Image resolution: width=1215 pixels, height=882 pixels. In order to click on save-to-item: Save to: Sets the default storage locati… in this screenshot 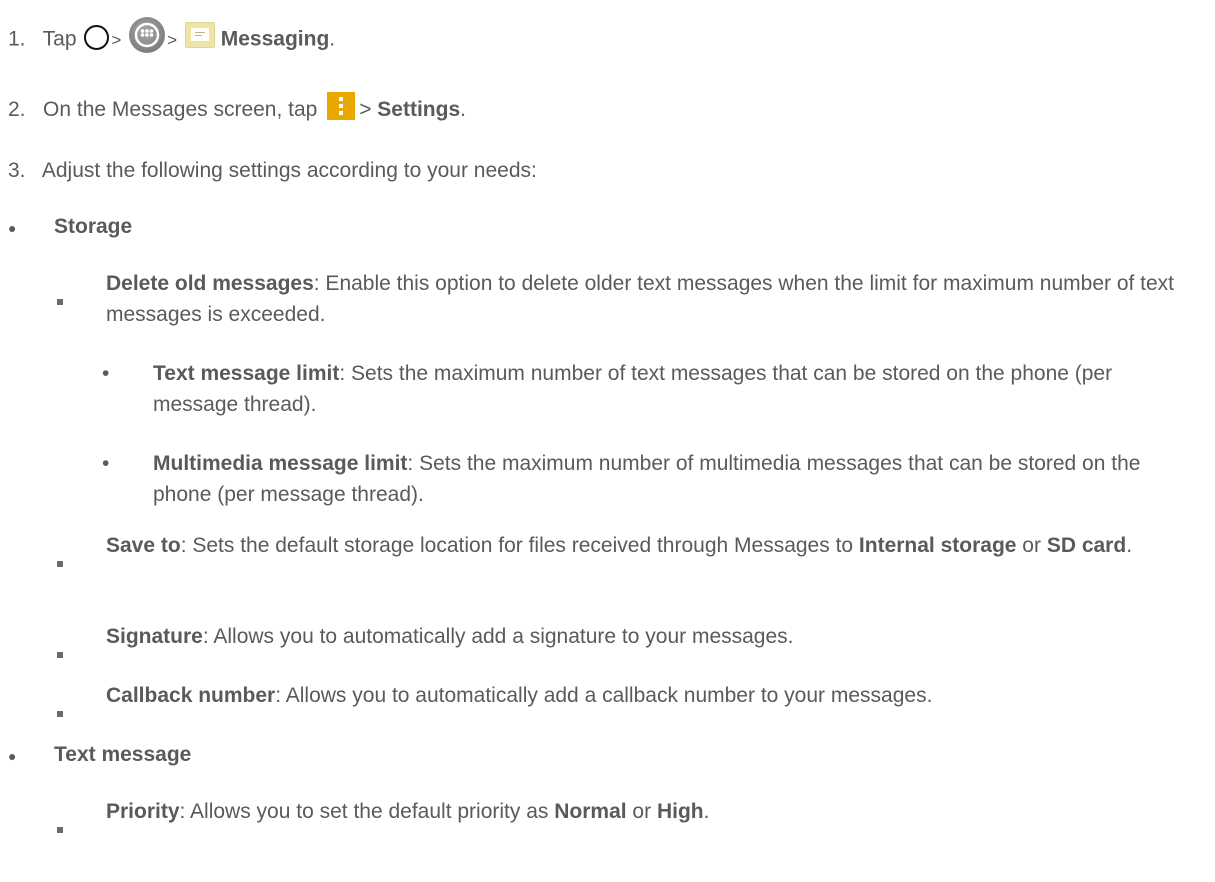, I will do `click(641, 545)`.